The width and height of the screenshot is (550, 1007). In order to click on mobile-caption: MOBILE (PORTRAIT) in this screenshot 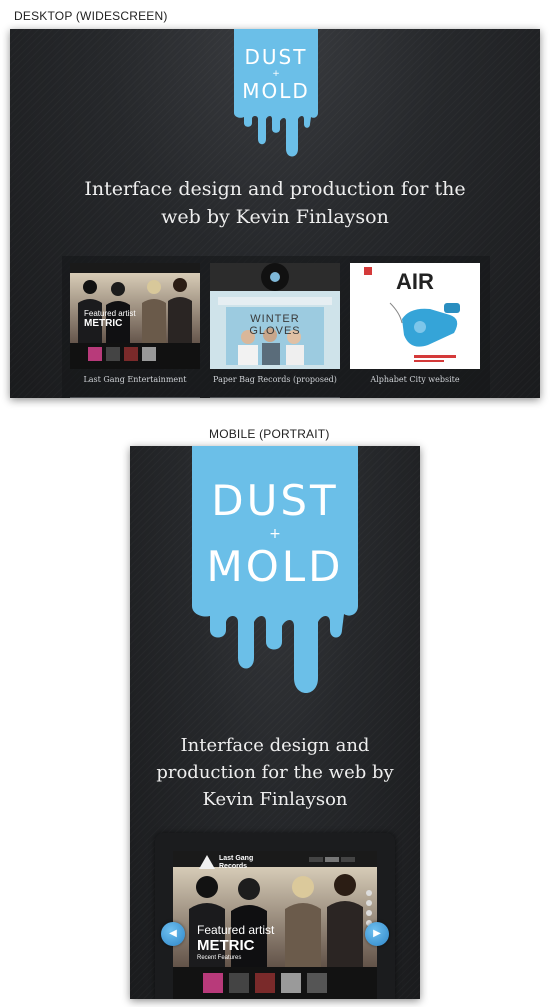, I will do `click(269, 434)`.